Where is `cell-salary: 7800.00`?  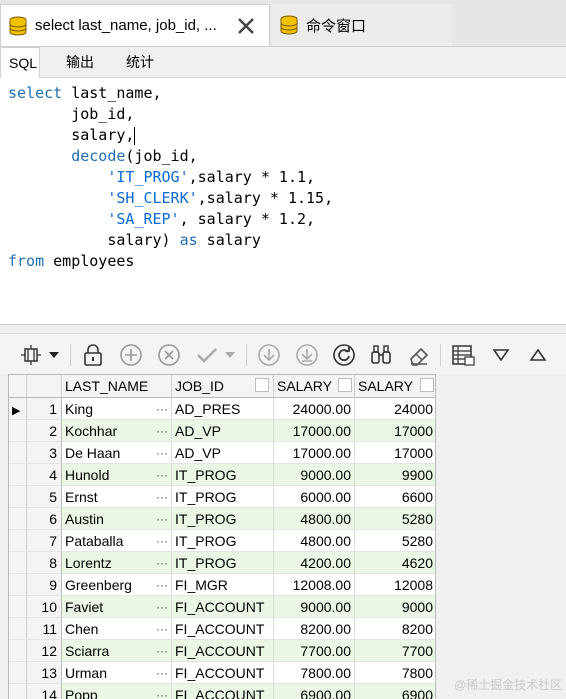 cell-salary: 7800.00 is located at coordinates (314, 673).